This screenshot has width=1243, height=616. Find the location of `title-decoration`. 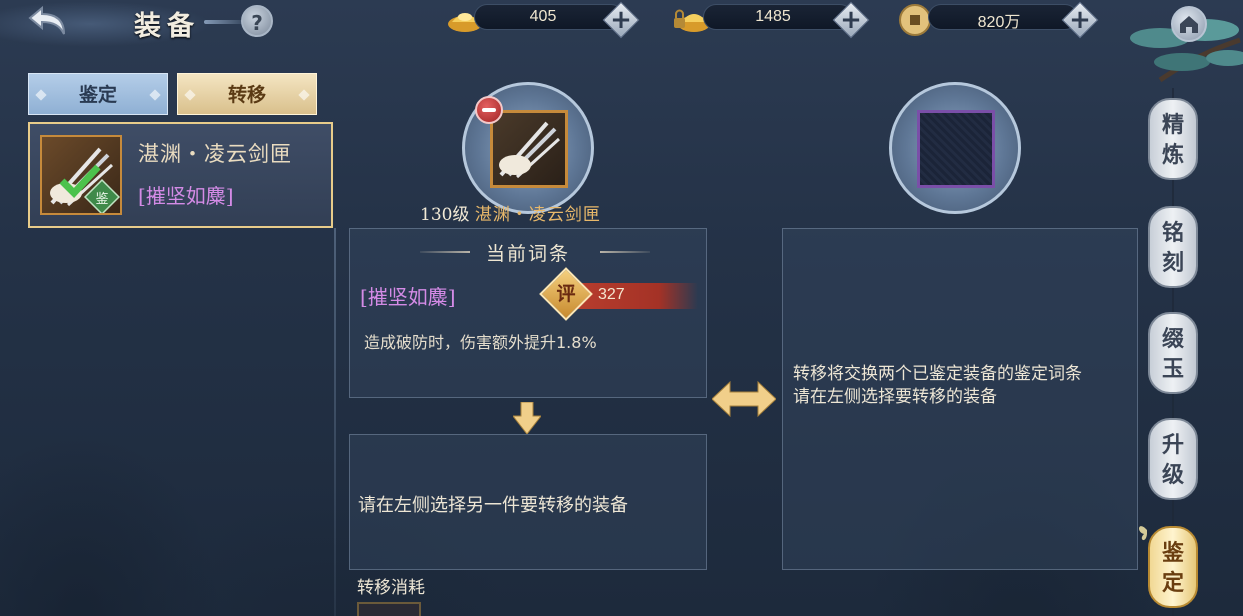

title-decoration is located at coordinates (224, 22).